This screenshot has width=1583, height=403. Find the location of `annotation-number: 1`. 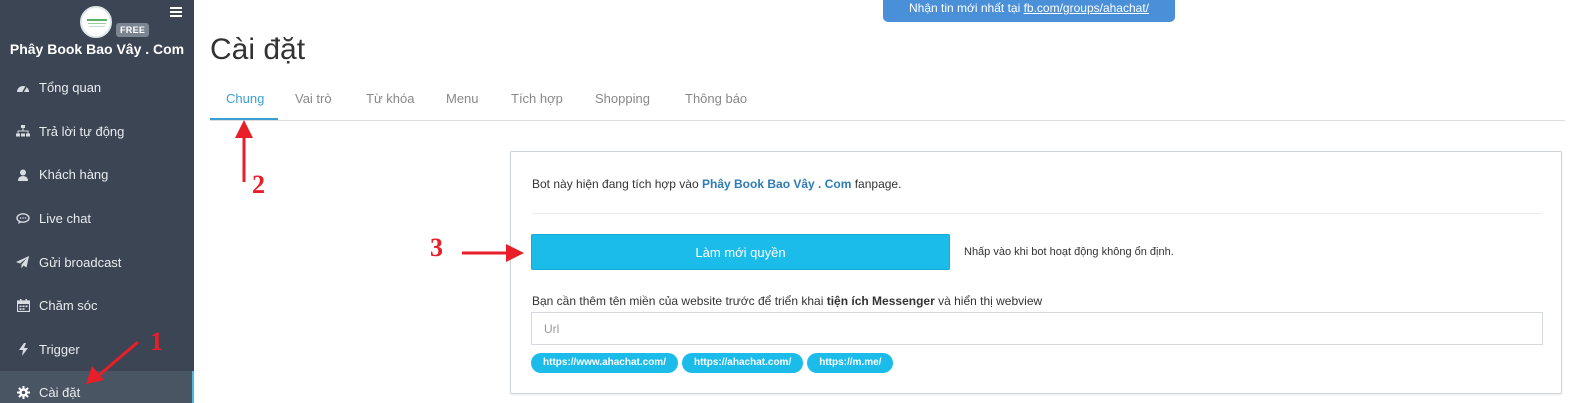

annotation-number: 1 is located at coordinates (156, 341).